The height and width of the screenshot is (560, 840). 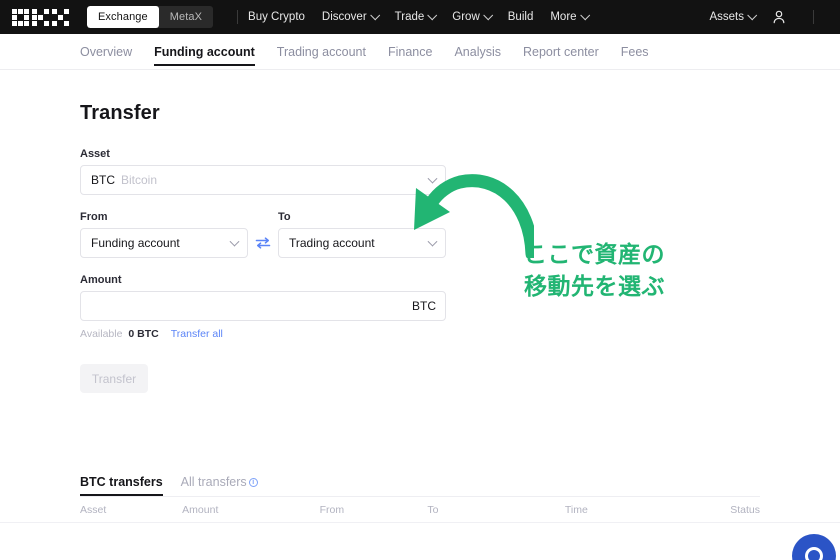 I want to click on from-to-row: From Funding account To Trading account, so click(x=263, y=234).